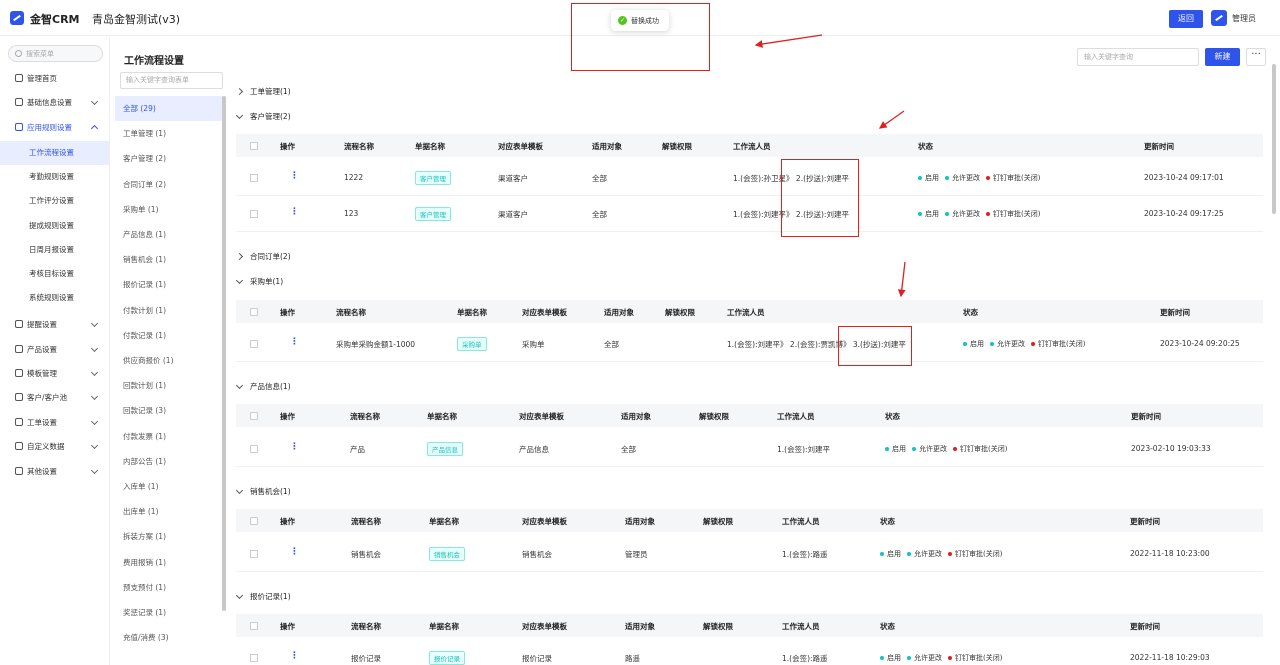 The height and width of the screenshot is (665, 1280). I want to click on sidebar-item: 产品设置, so click(54, 349).